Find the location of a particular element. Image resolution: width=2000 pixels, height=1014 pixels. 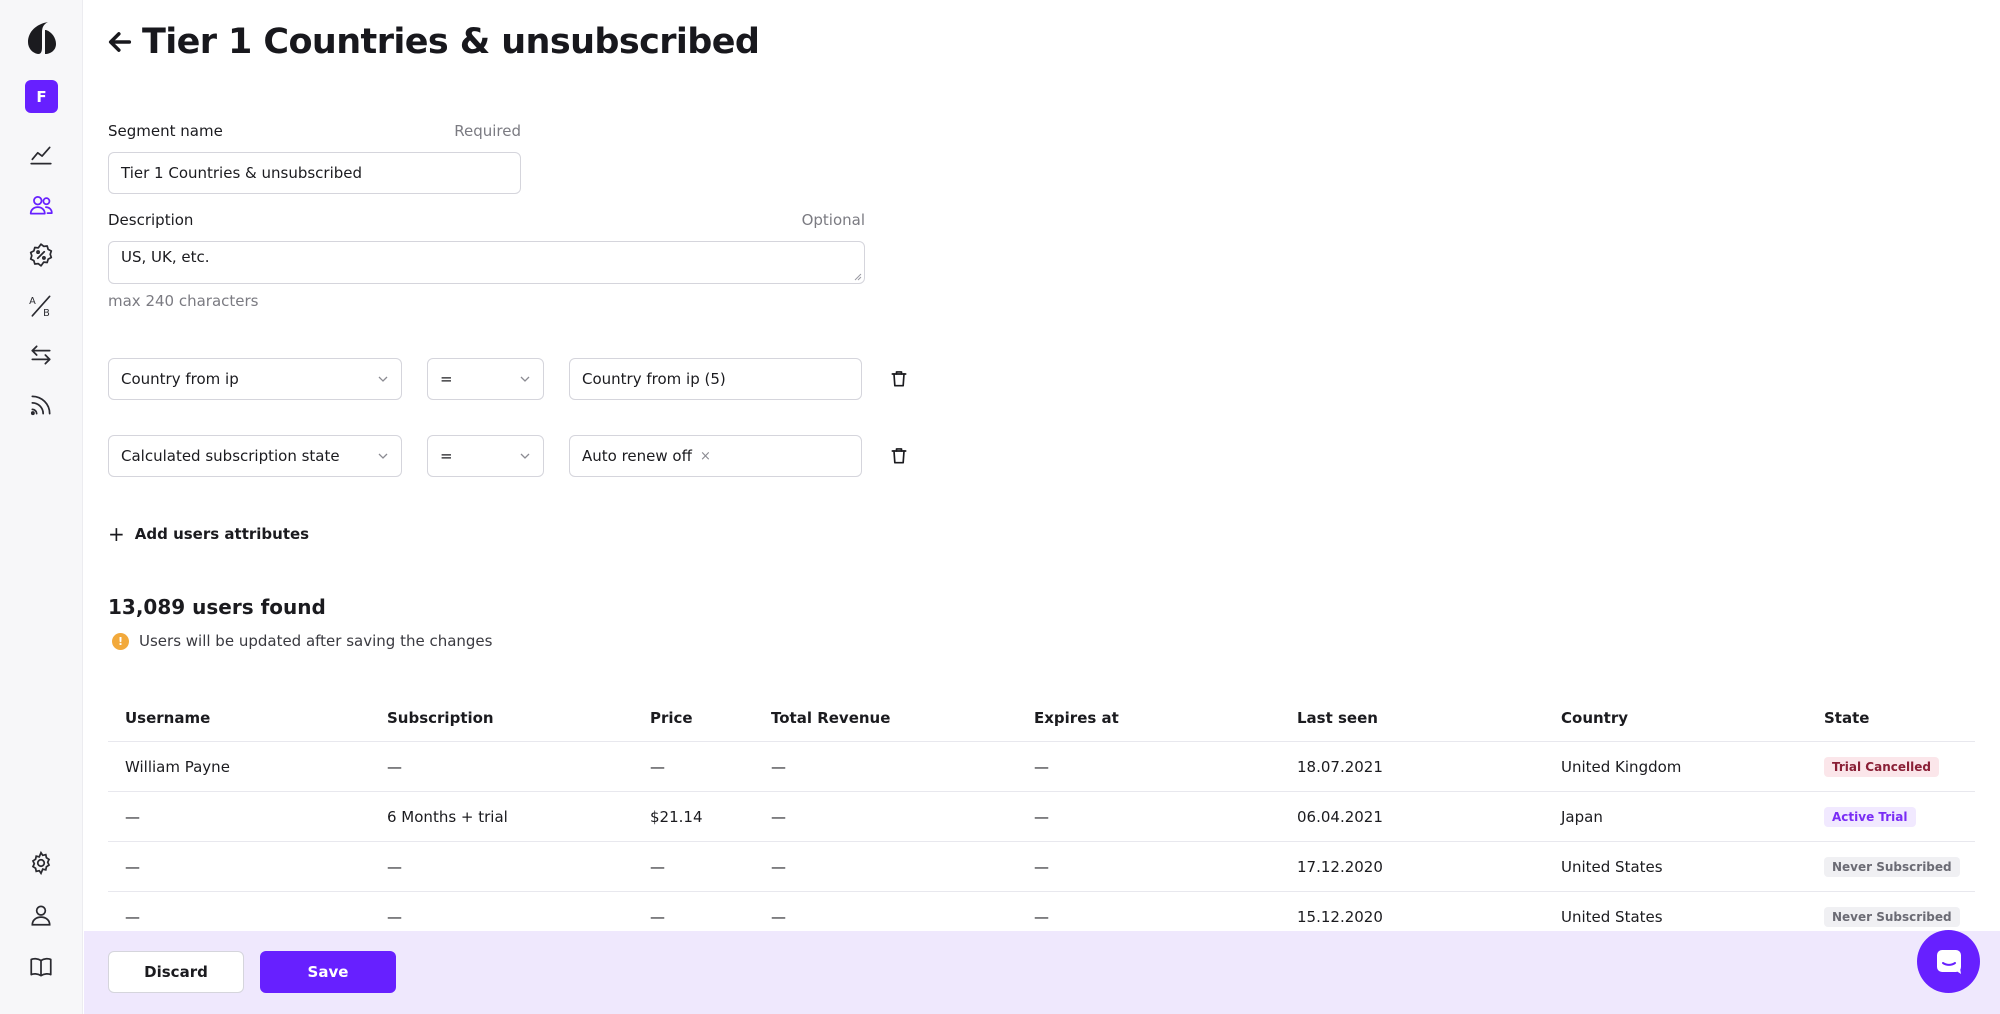

filter-value-chip: Auto renew off is located at coordinates (637, 456).